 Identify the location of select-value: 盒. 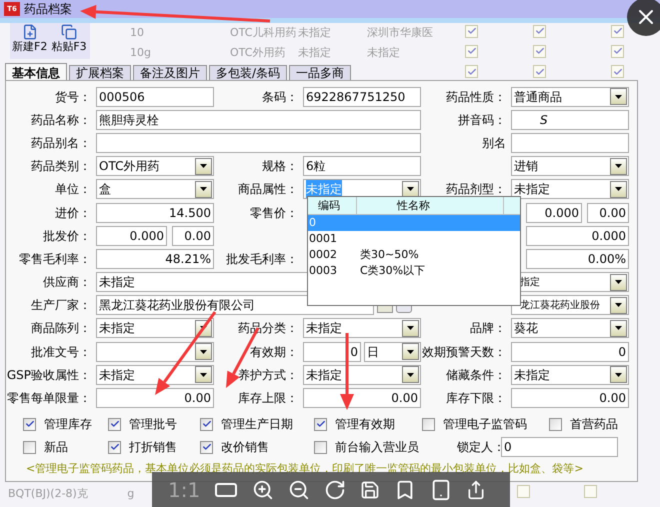
(105, 189).